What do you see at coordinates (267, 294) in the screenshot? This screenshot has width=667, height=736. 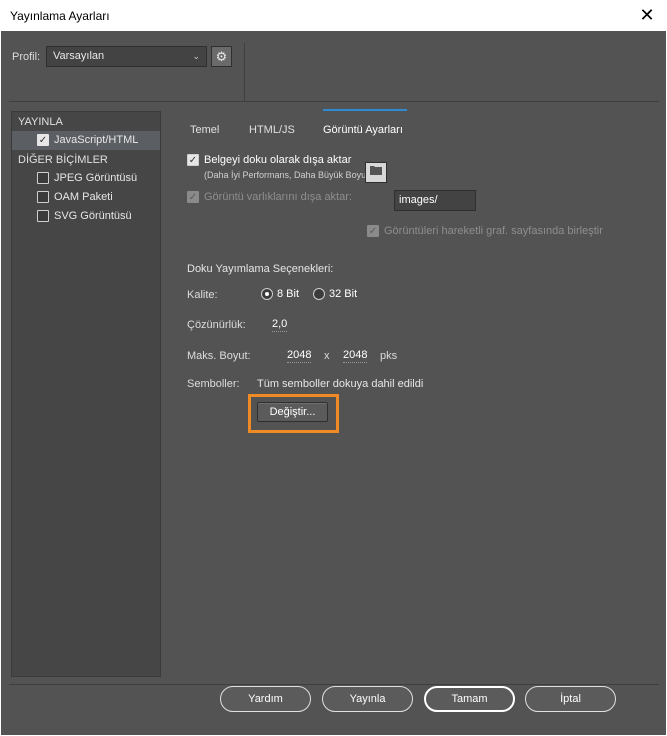 I see `quality-8bit-radio` at bounding box center [267, 294].